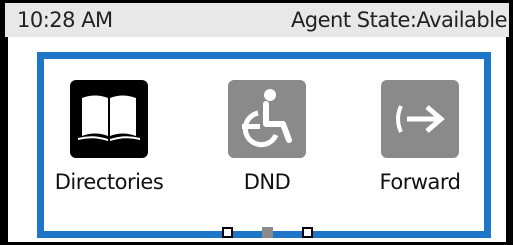 The image size is (513, 245). Describe the element at coordinates (420, 182) in the screenshot. I see `forward-label: Forward` at that location.